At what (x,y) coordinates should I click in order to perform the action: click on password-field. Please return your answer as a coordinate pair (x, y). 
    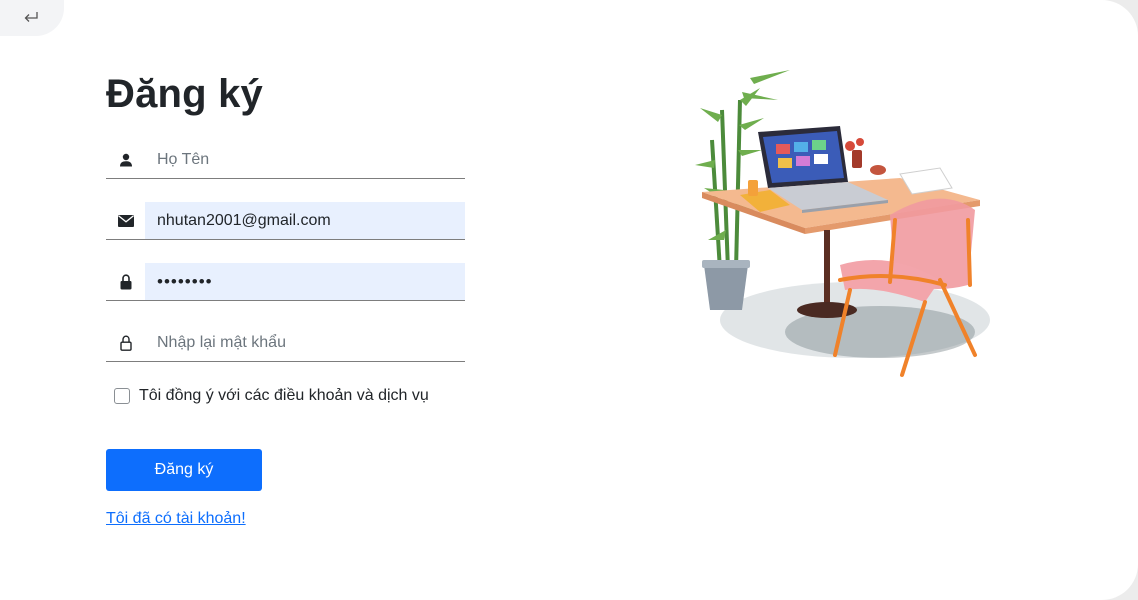
    Looking at the image, I should click on (285, 282).